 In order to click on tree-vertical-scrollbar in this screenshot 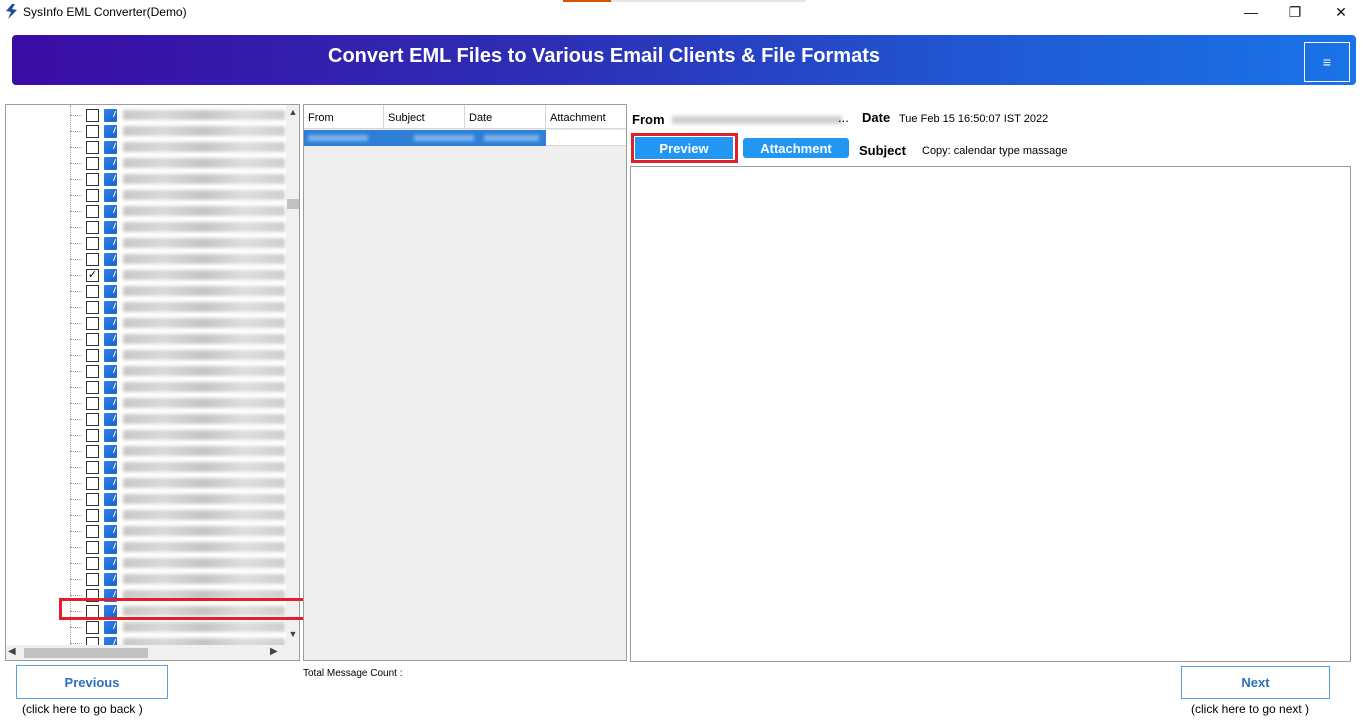, I will do `click(292, 375)`.